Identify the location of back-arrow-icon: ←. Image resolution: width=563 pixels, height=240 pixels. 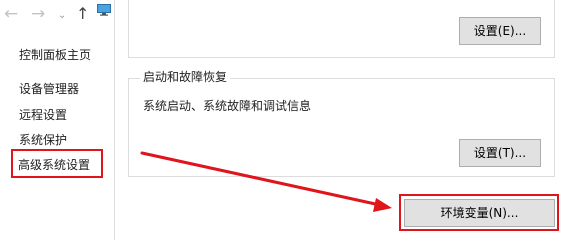
(11, 14).